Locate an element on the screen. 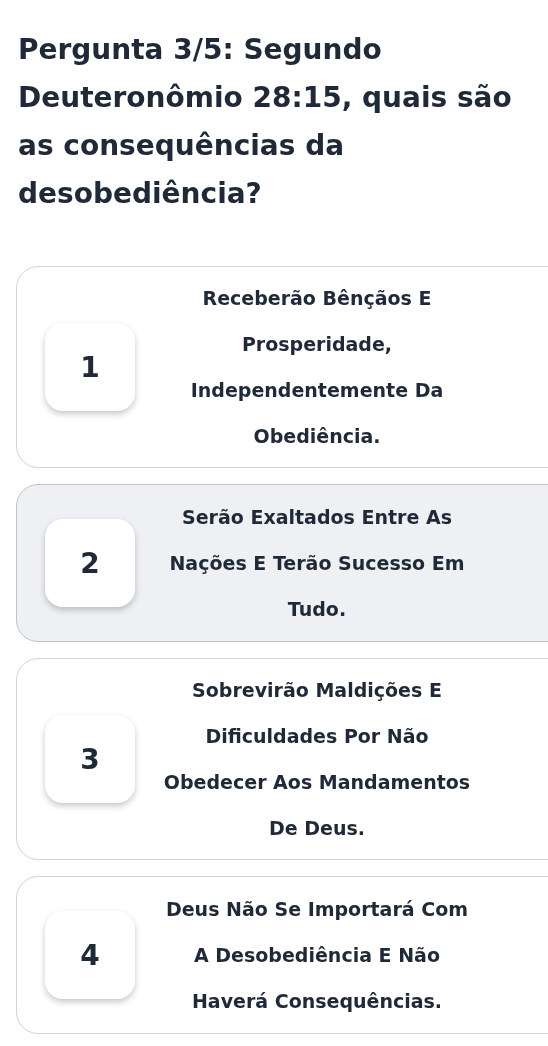 The image size is (548, 1046). option-number: 2 is located at coordinates (90, 563).